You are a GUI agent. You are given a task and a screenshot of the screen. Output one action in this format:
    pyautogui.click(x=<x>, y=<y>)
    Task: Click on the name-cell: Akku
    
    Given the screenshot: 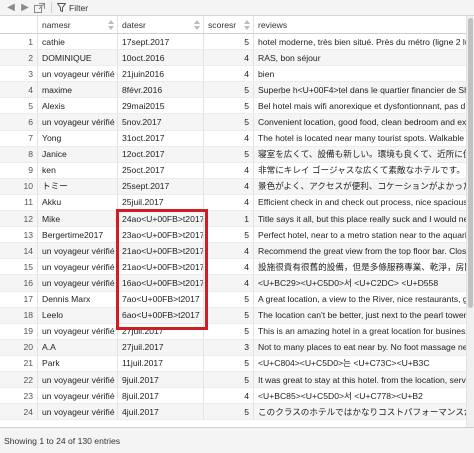 What is the action you would take?
    pyautogui.click(x=78, y=202)
    